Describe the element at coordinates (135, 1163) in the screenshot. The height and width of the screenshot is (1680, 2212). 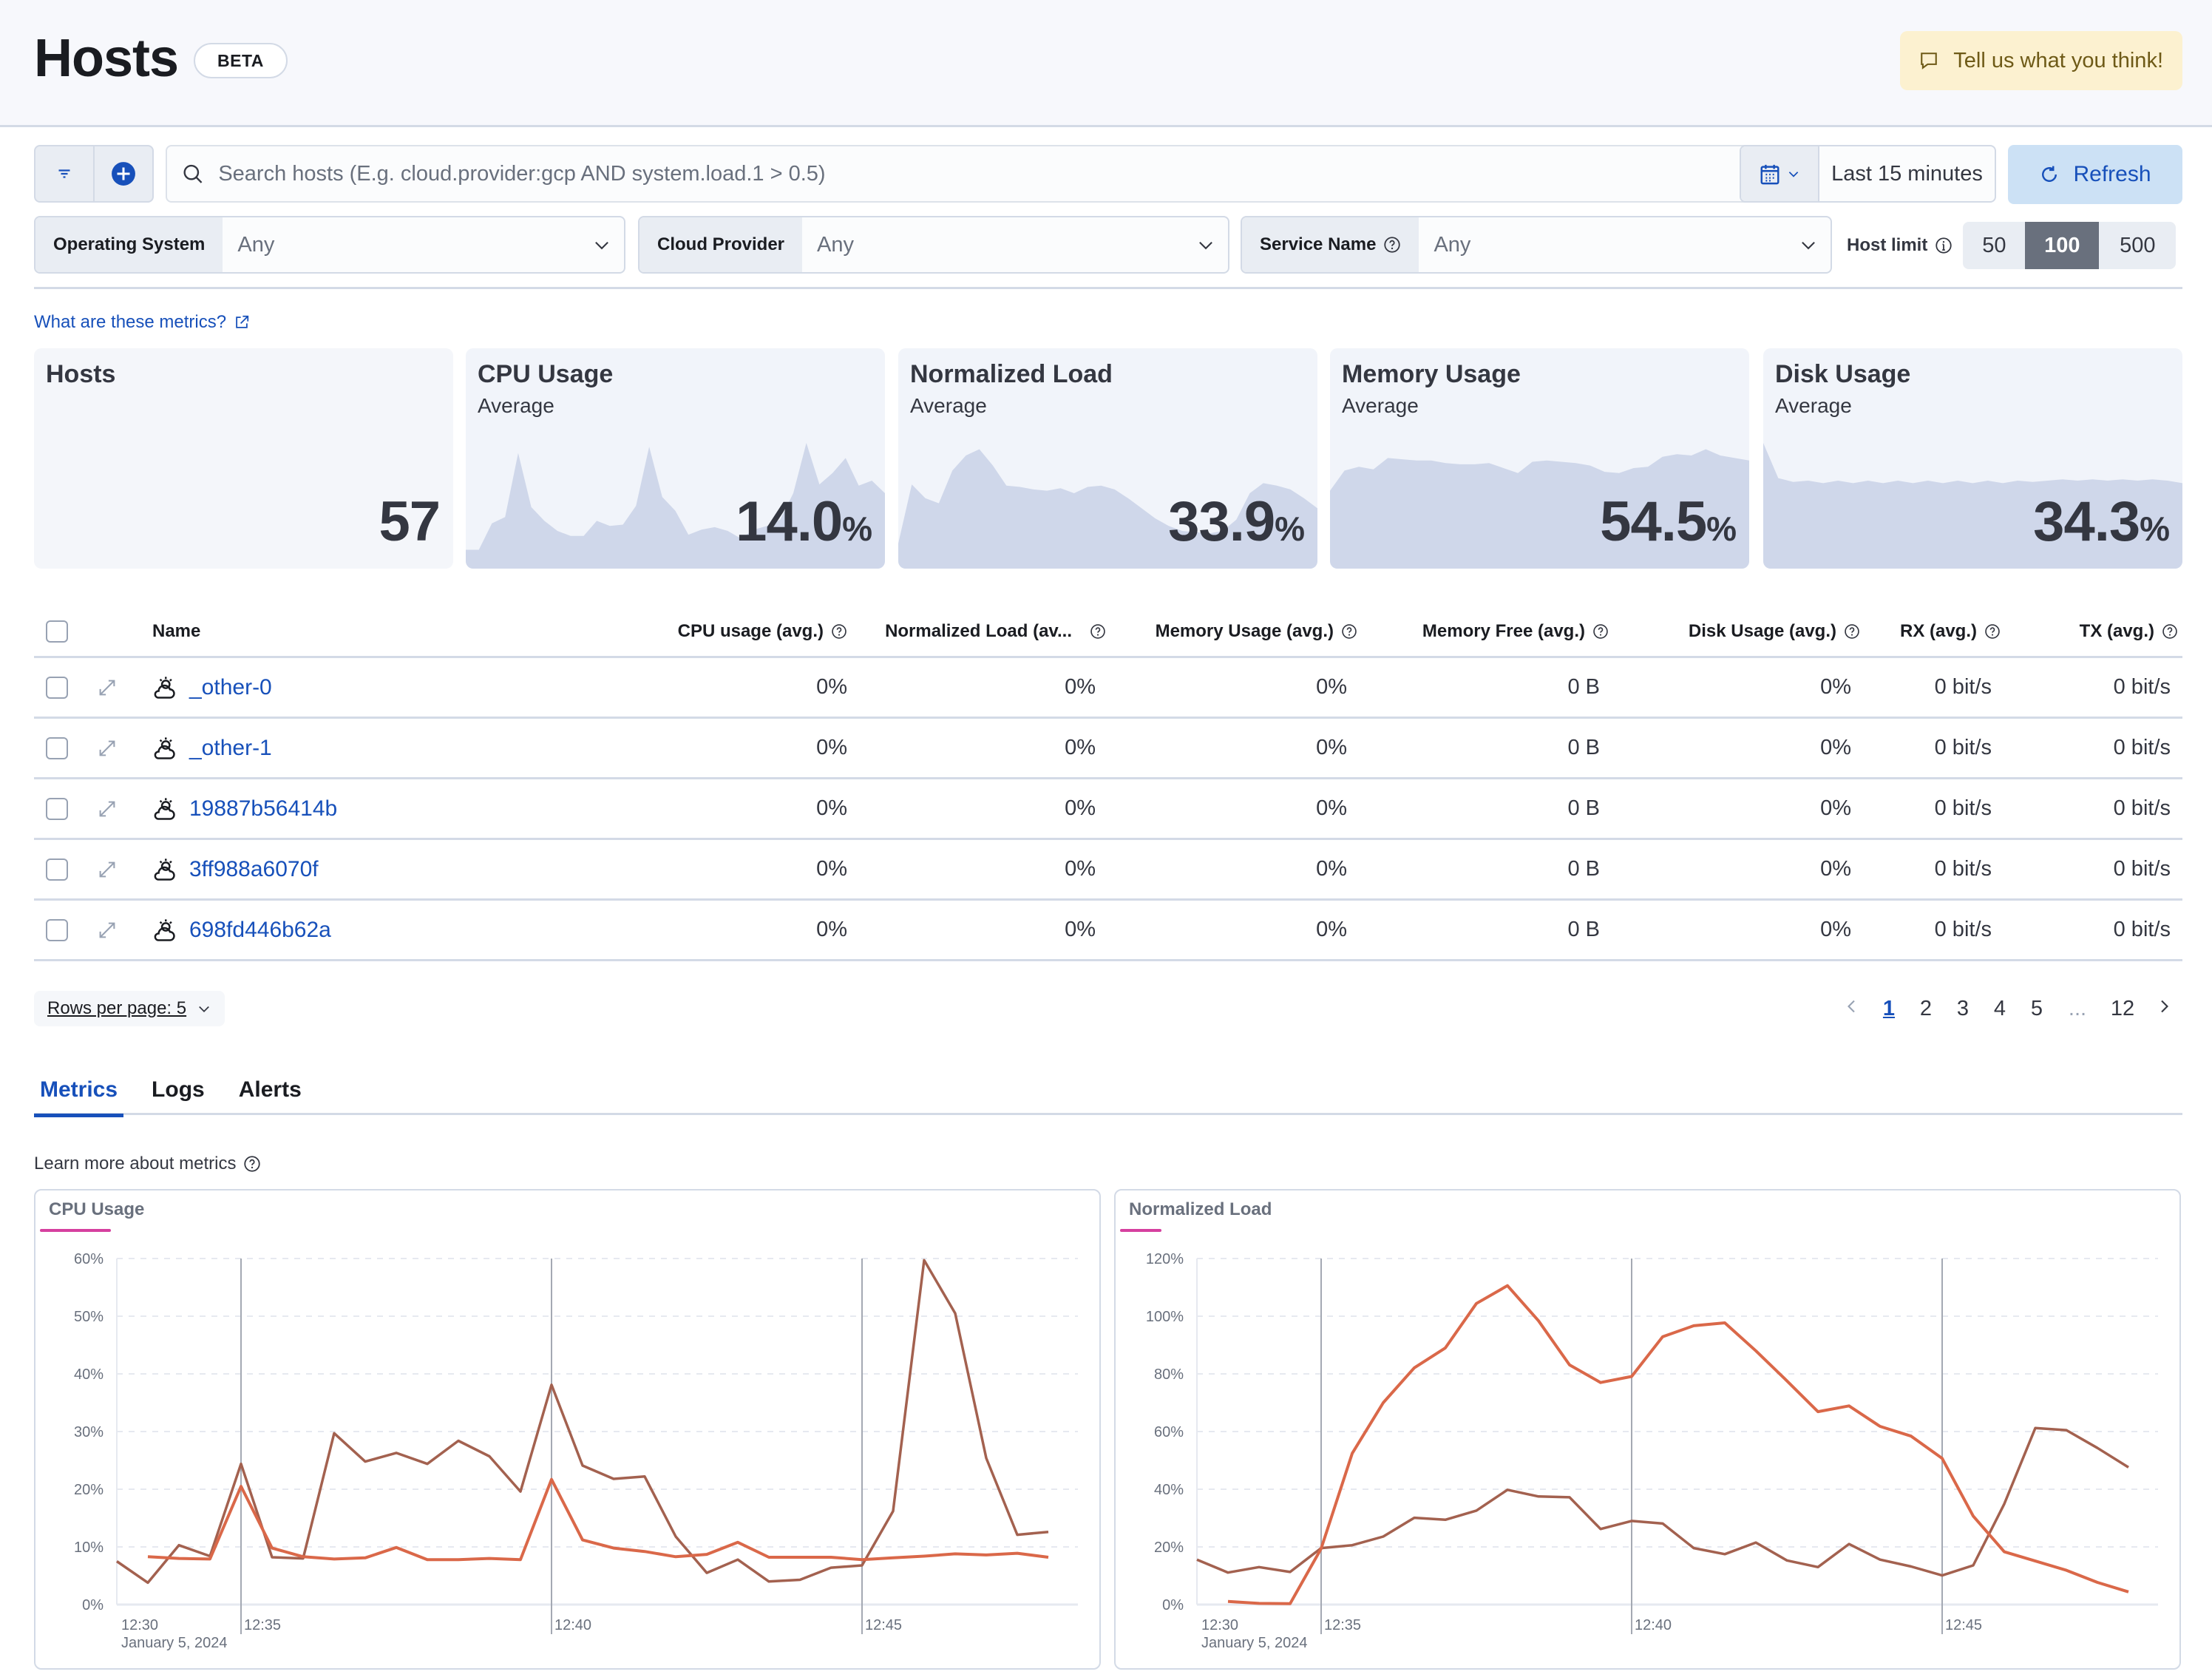
I see `learn-more-text: Learn more about metrics` at that location.